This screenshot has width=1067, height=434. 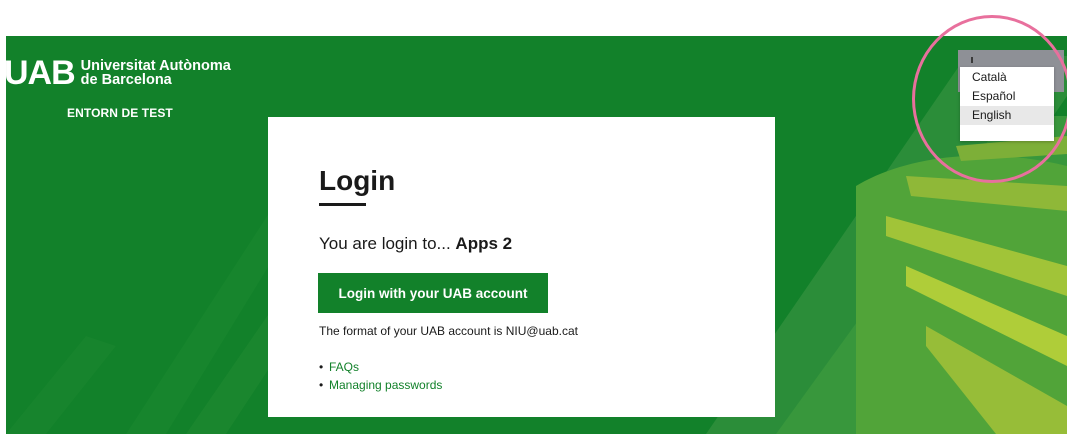 I want to click on logo-text: Universitat Autònoma de Barcelona, so click(x=155, y=73).